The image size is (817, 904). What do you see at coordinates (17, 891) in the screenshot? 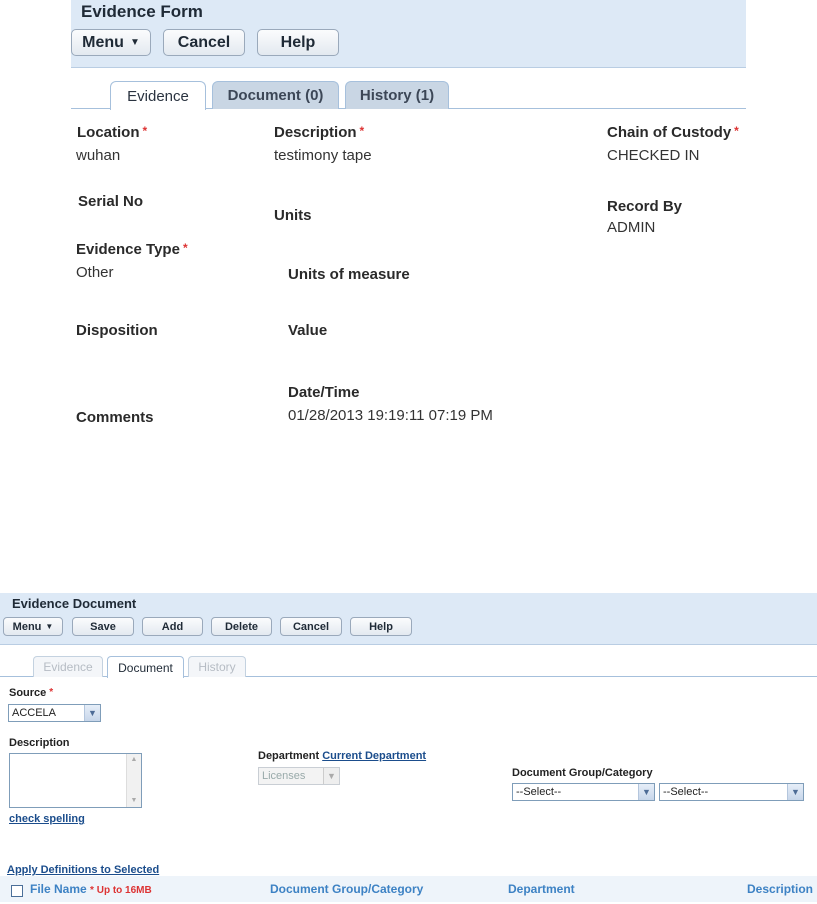
I see `select-all-checkbox` at bounding box center [17, 891].